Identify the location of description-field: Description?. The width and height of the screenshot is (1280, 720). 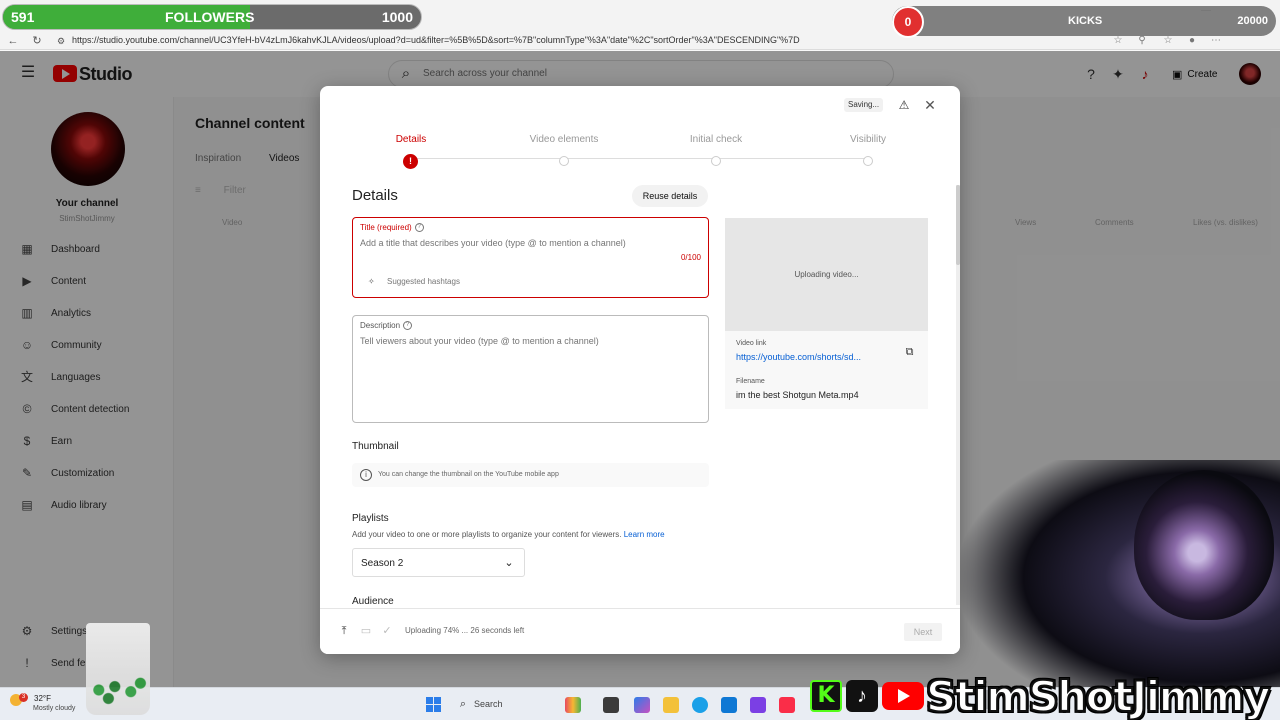
(530, 369).